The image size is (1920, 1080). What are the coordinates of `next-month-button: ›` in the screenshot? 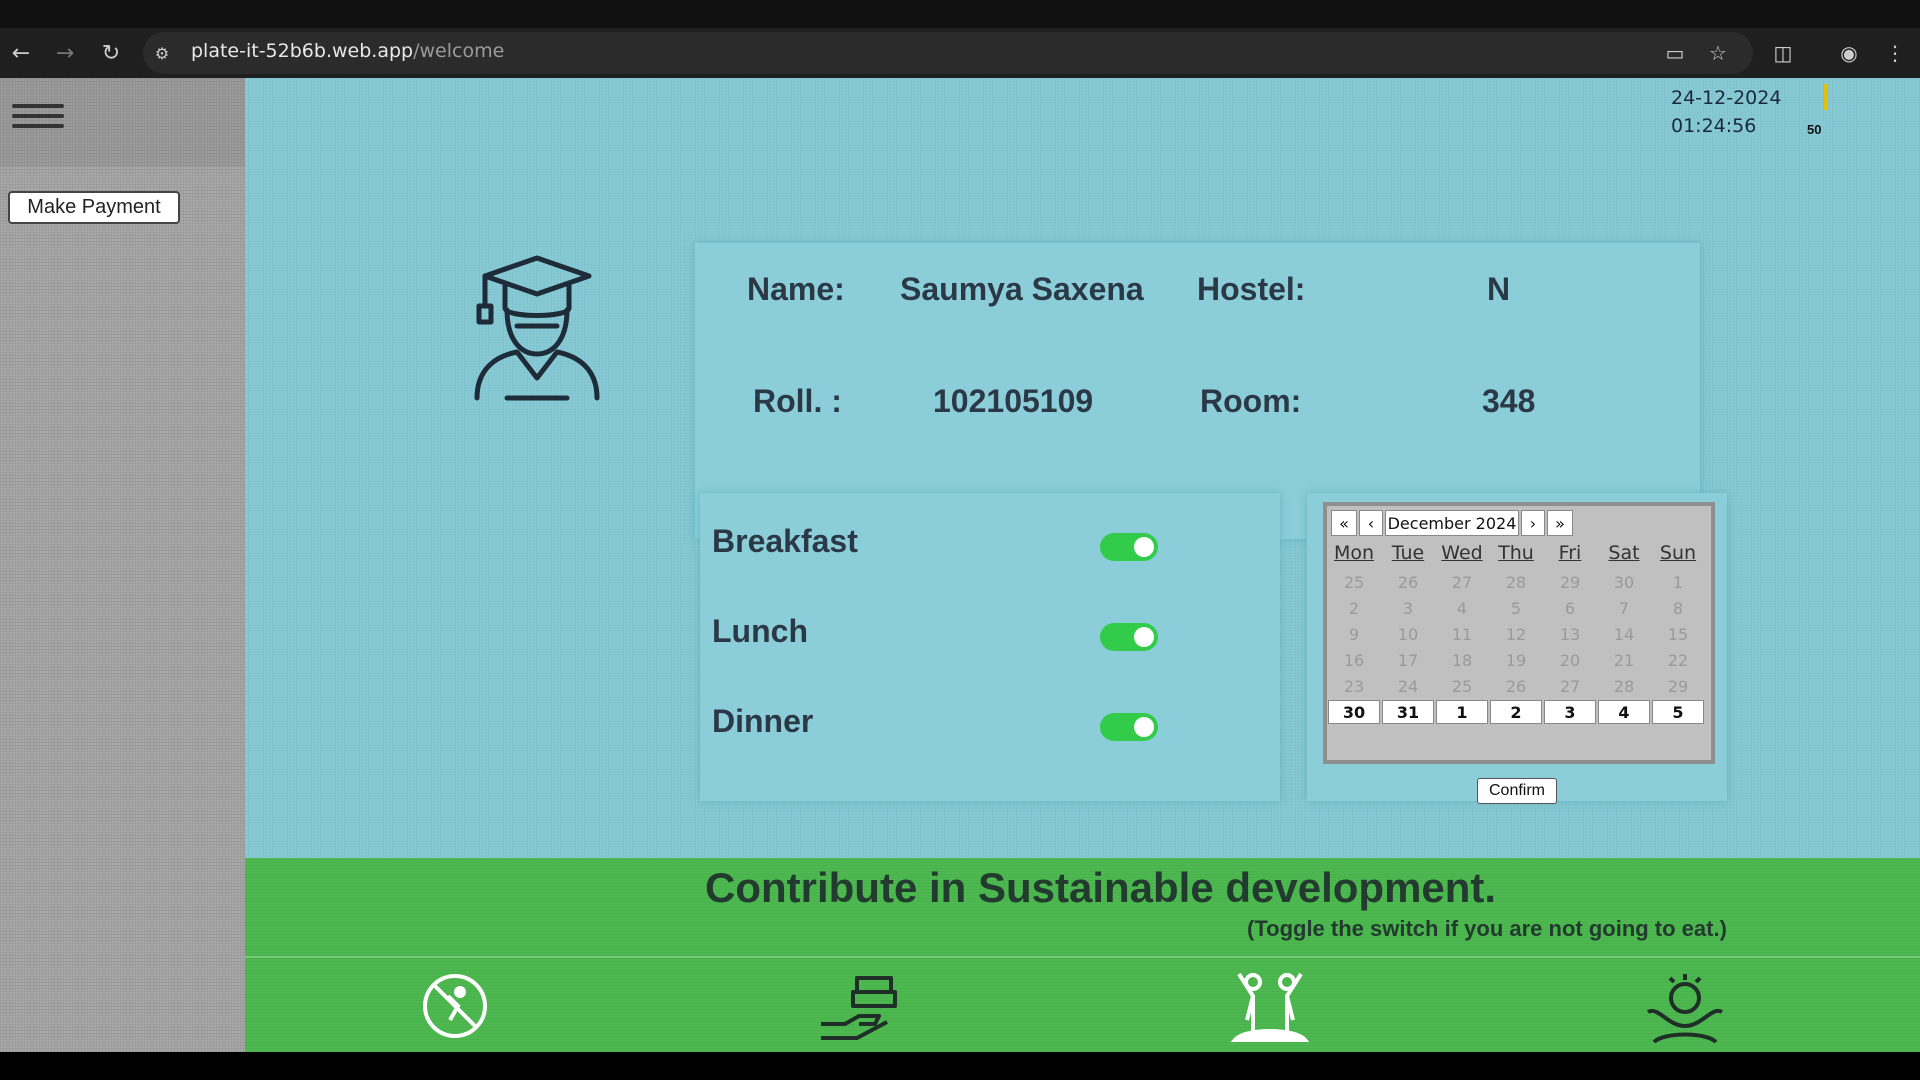 It's located at (1533, 523).